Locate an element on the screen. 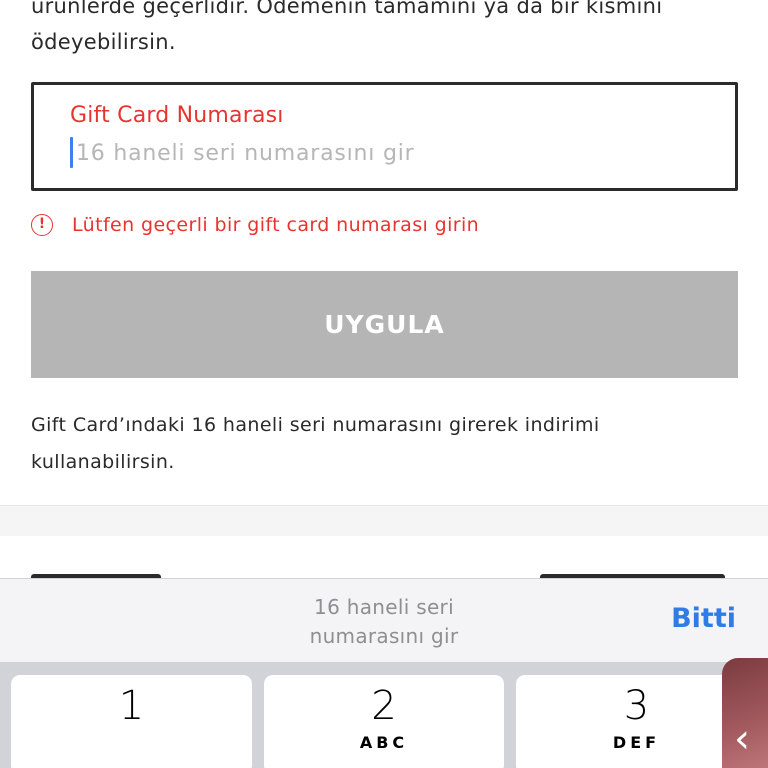  key-2-letters: ABC is located at coordinates (384, 742).